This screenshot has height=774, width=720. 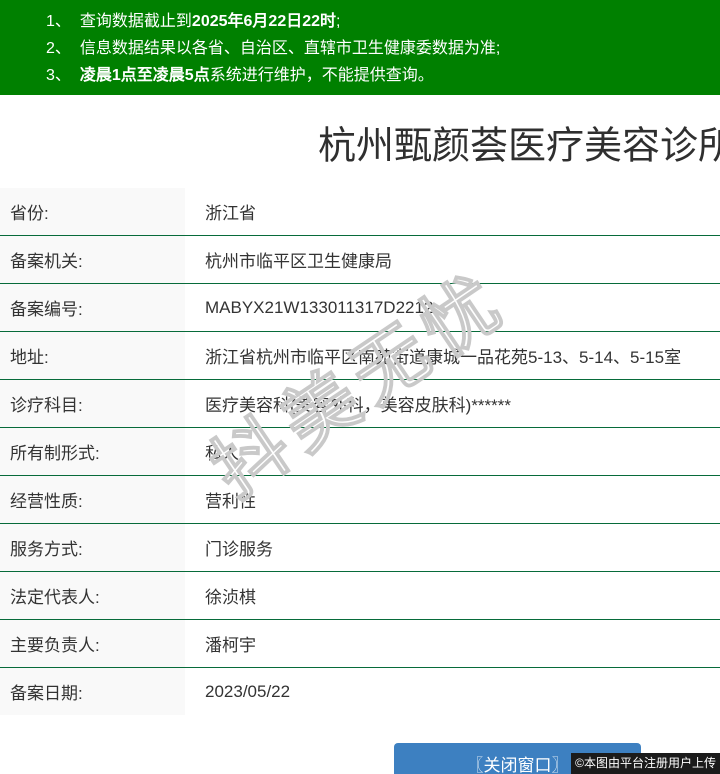 What do you see at coordinates (92, 403) in the screenshot?
I see `field-label: 诊疗科目:` at bounding box center [92, 403].